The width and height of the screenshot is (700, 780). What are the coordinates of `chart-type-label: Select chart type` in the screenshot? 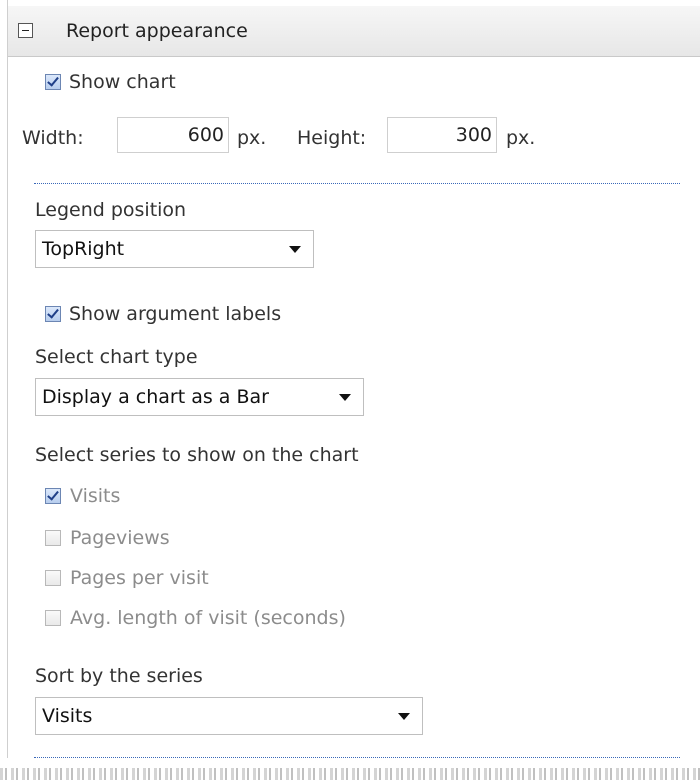 It's located at (116, 357).